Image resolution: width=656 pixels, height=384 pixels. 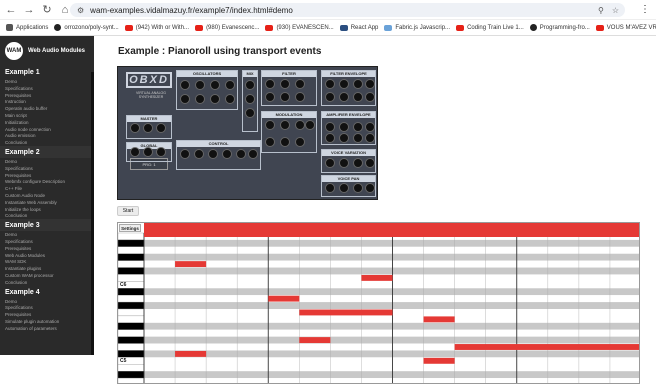 What do you see at coordinates (29, 10) in the screenshot?
I see `forward-icon: →` at bounding box center [29, 10].